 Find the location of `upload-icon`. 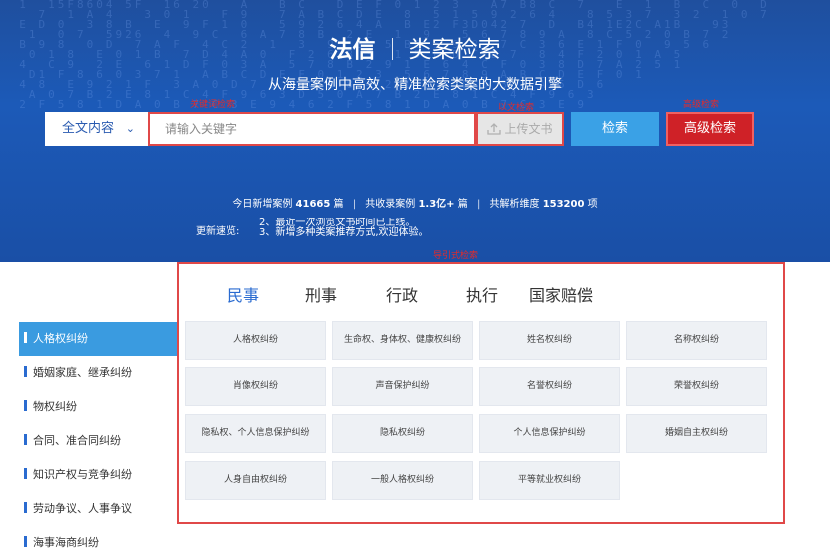

upload-icon is located at coordinates (494, 129).